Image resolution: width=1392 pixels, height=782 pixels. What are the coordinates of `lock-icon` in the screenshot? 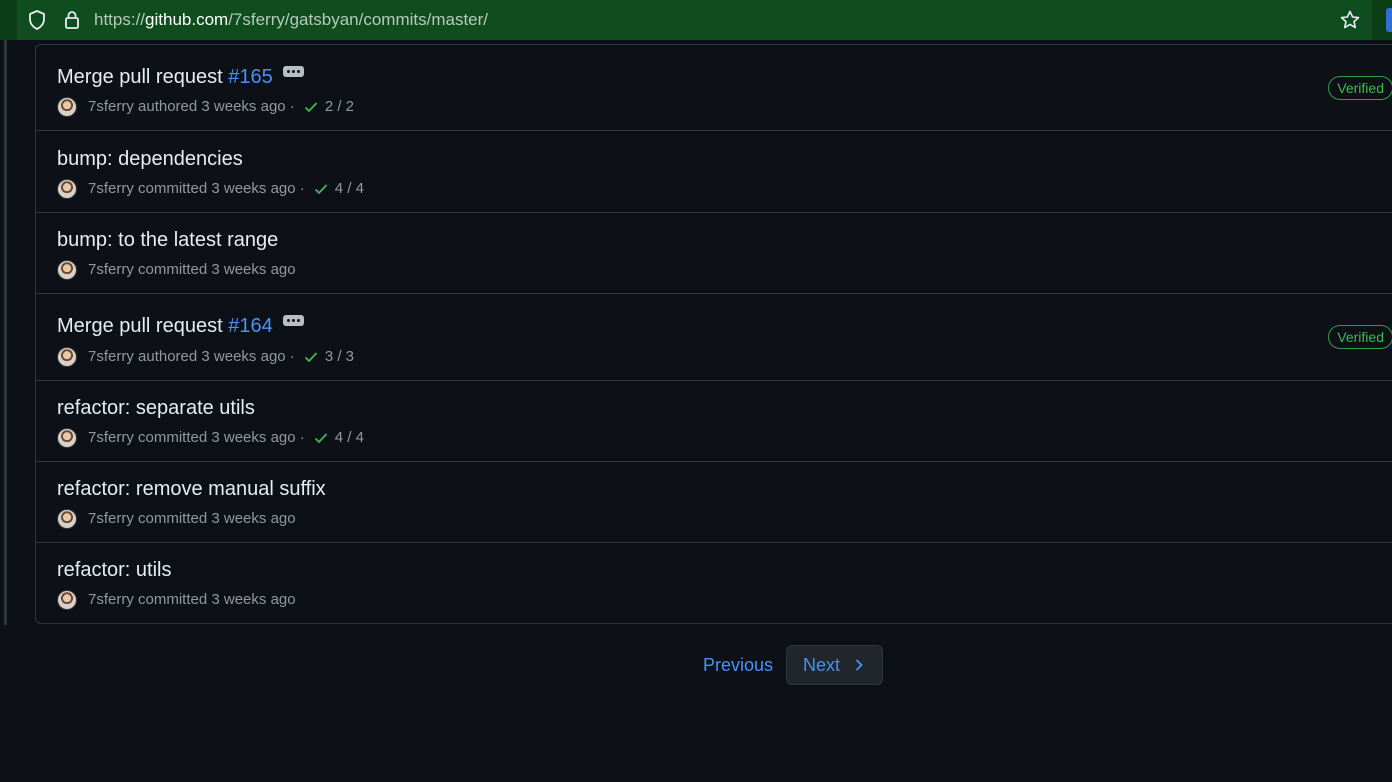 It's located at (72, 20).